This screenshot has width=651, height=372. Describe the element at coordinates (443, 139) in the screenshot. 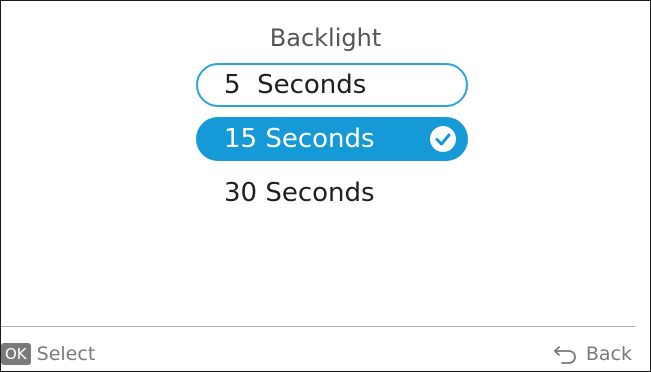

I see `checkmark-icon` at that location.